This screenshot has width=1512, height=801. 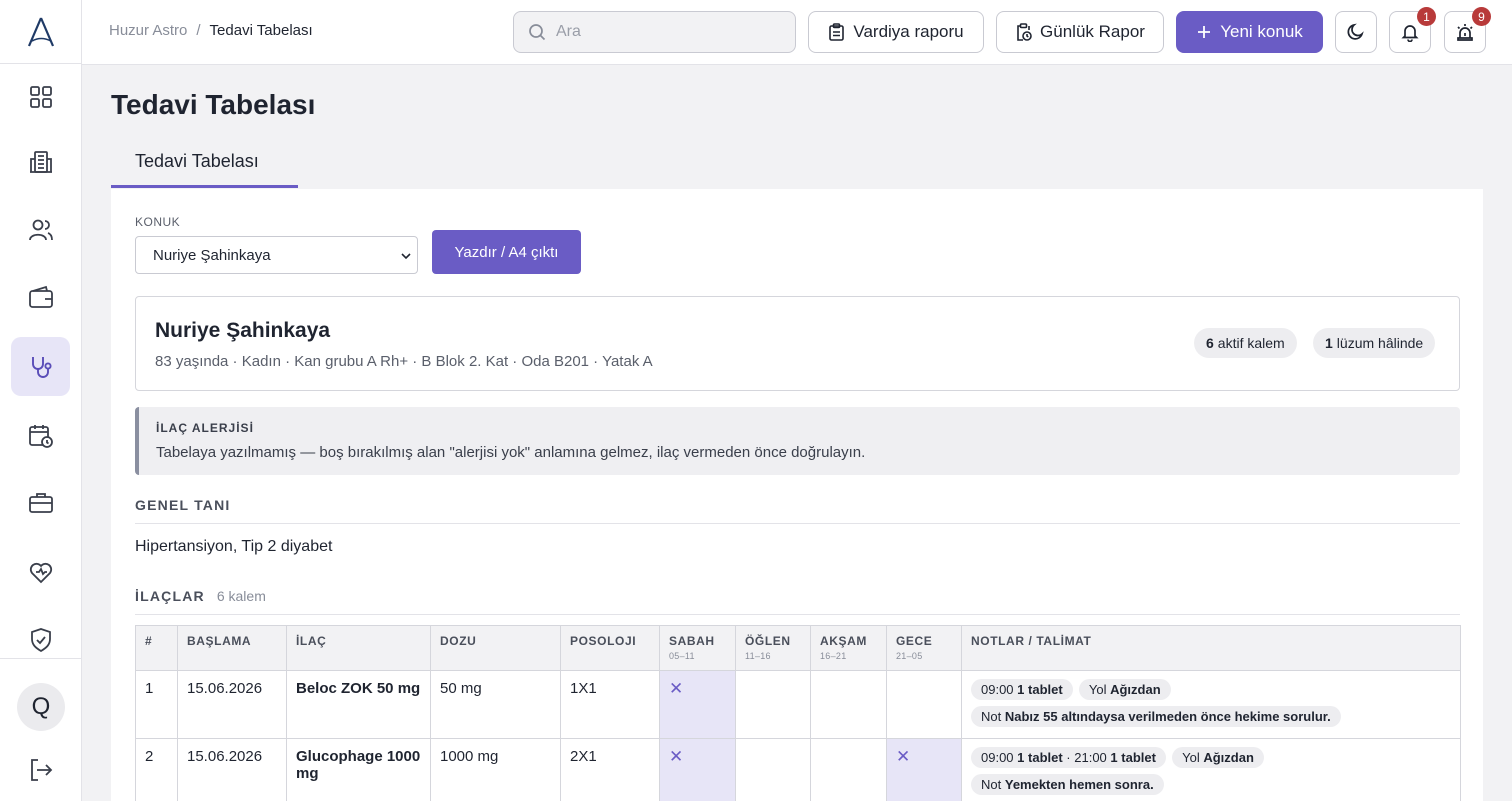 I want to click on nav-wallet, so click(x=40, y=297).